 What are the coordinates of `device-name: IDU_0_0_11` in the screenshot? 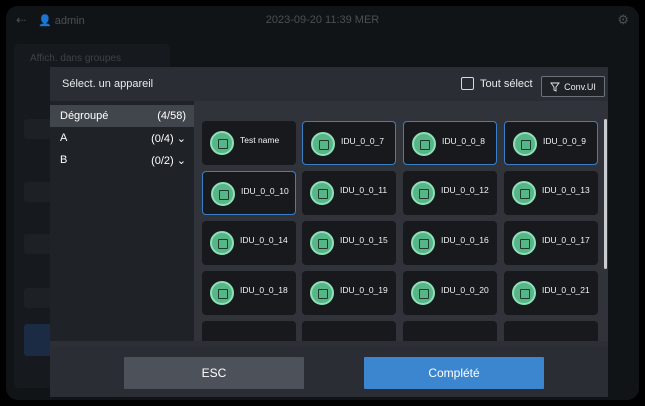 It's located at (364, 190).